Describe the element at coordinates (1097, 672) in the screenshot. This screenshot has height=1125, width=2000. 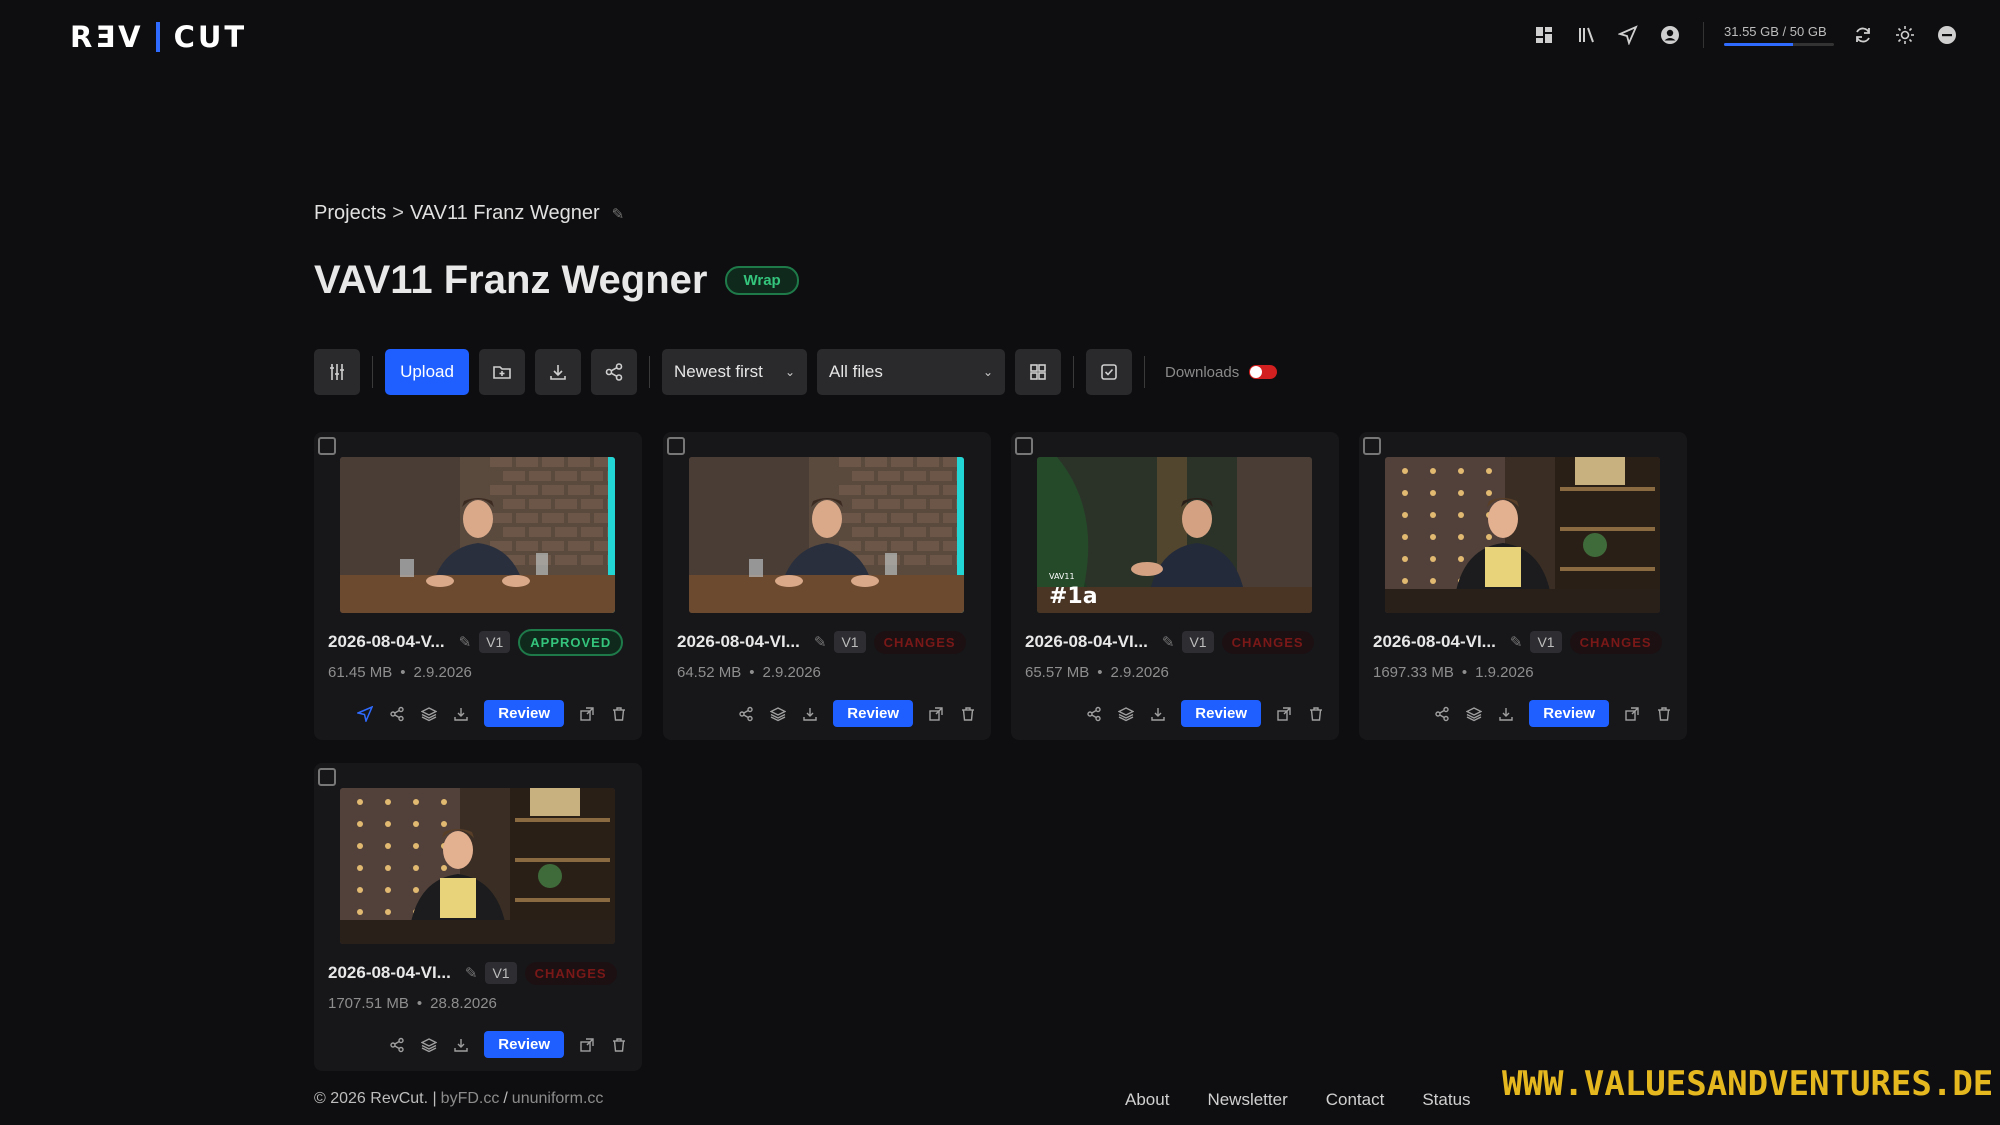
I see `file-meta: 65.57 MB • 2.9.2026` at that location.